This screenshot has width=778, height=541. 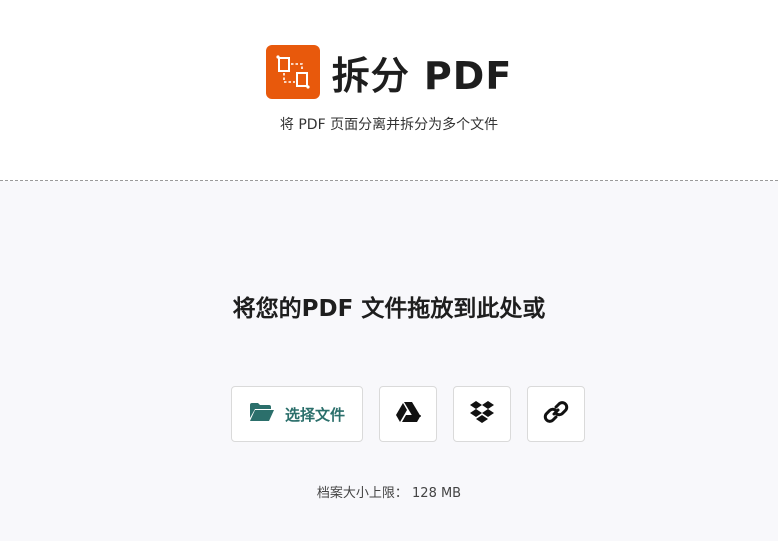 I want to click on dropbox-icon, so click(x=482, y=414).